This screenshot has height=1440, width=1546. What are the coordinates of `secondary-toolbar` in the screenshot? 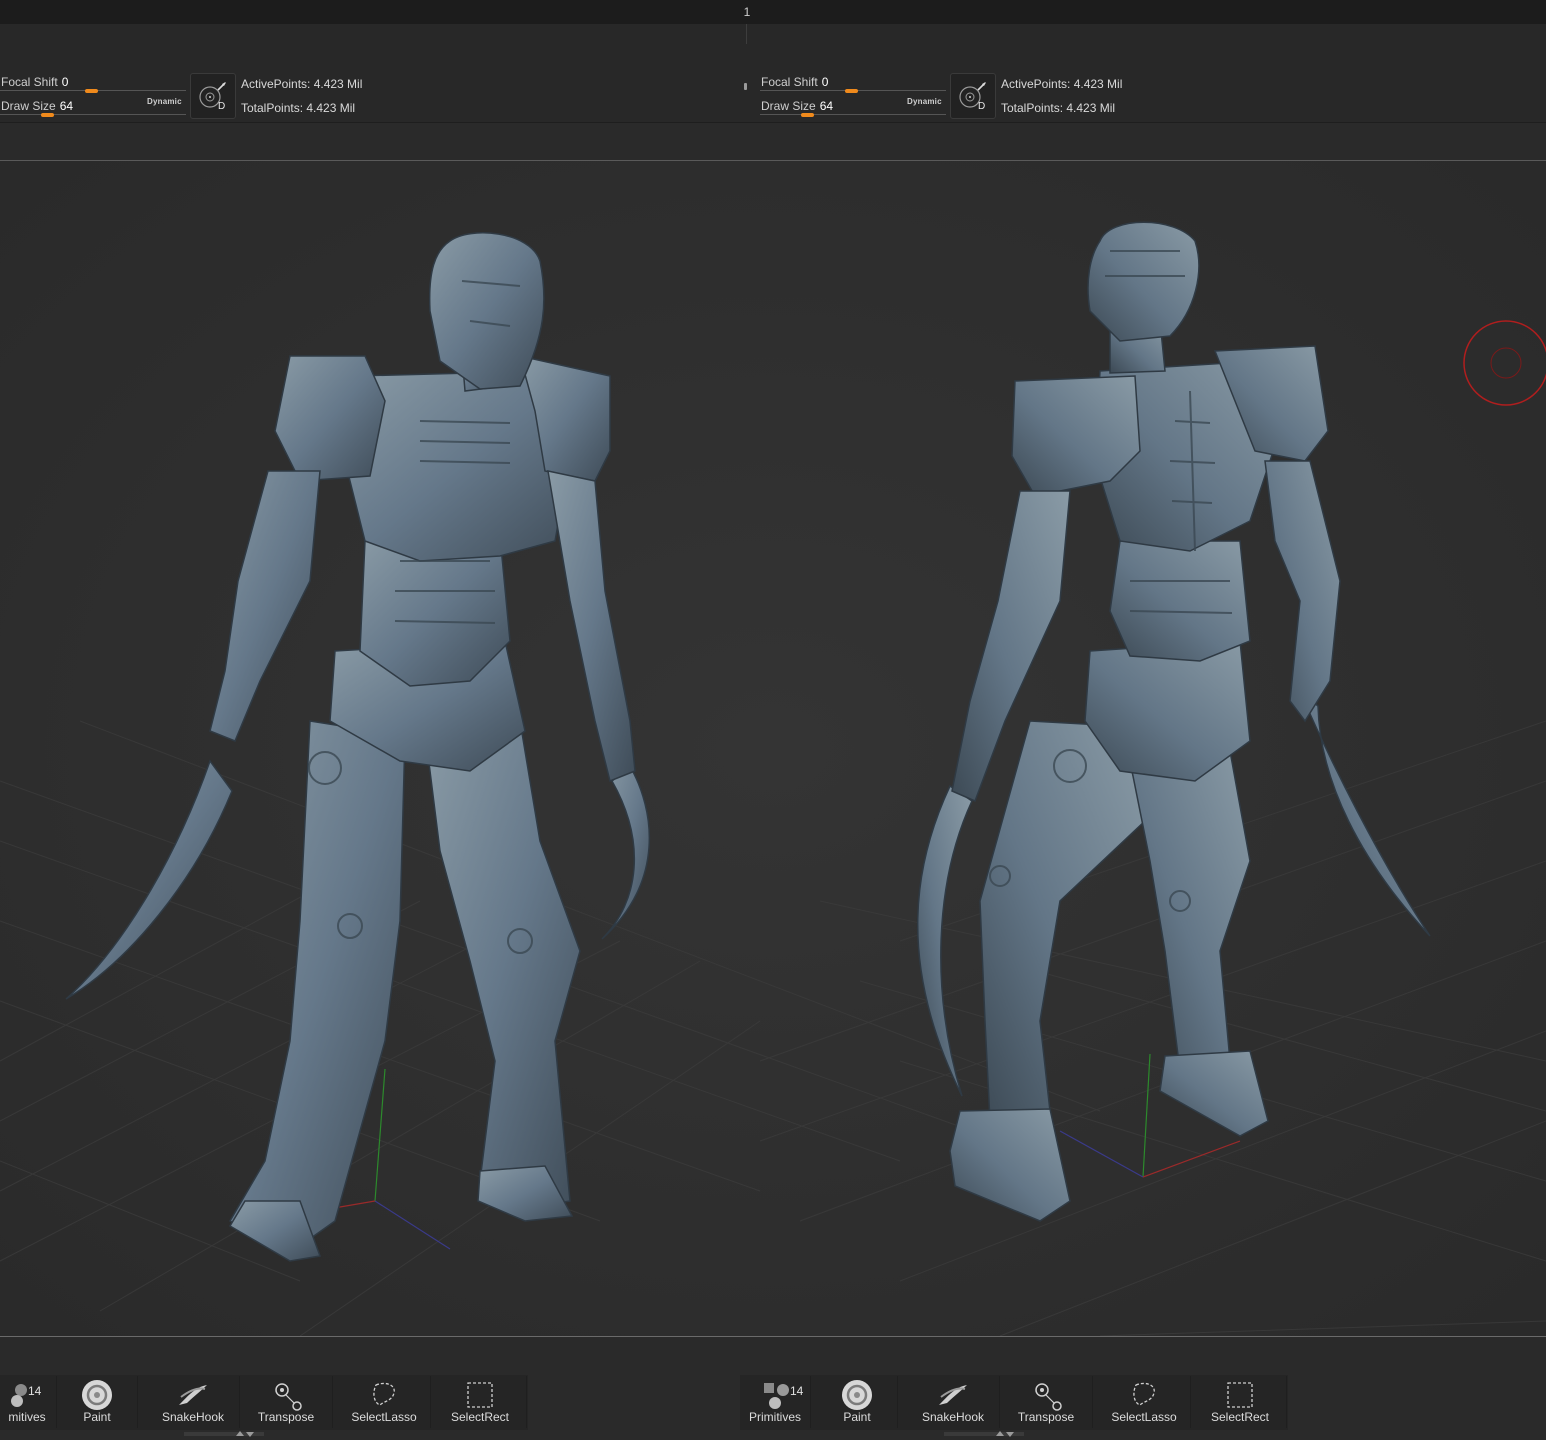 It's located at (773, 142).